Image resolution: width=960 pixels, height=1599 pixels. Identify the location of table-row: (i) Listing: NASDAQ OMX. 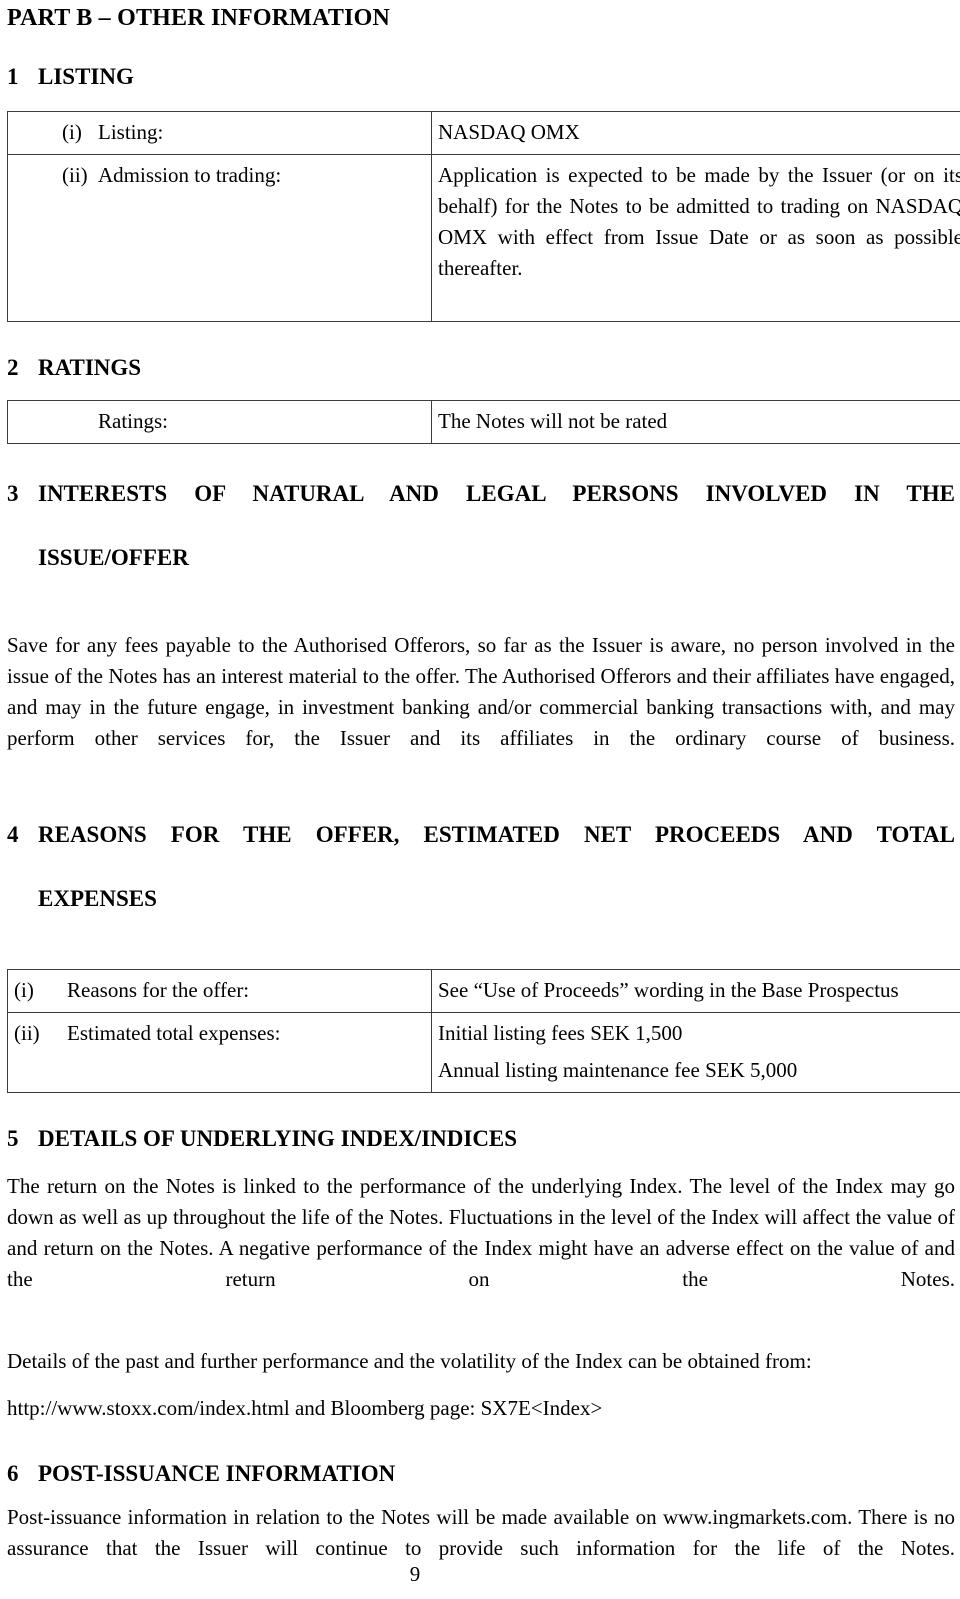
(483, 133).